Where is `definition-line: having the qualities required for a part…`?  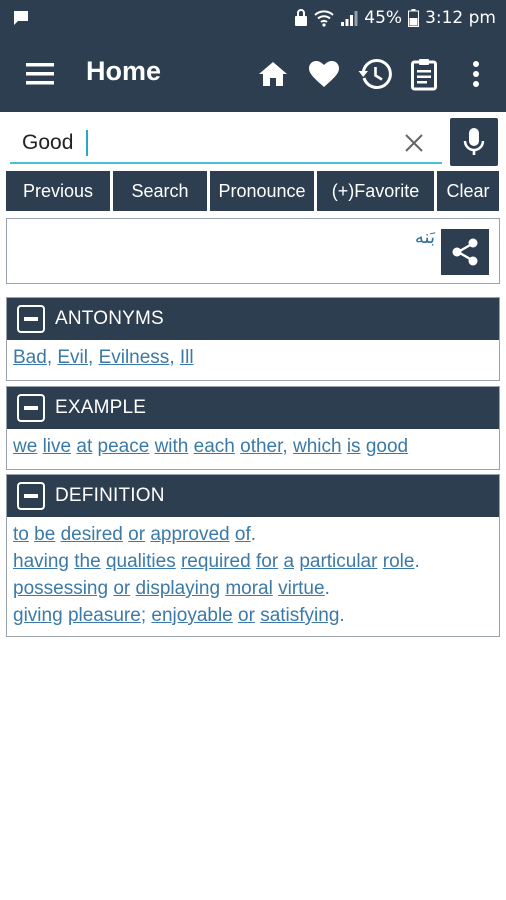 definition-line: having the qualities required for a part… is located at coordinates (216, 561).